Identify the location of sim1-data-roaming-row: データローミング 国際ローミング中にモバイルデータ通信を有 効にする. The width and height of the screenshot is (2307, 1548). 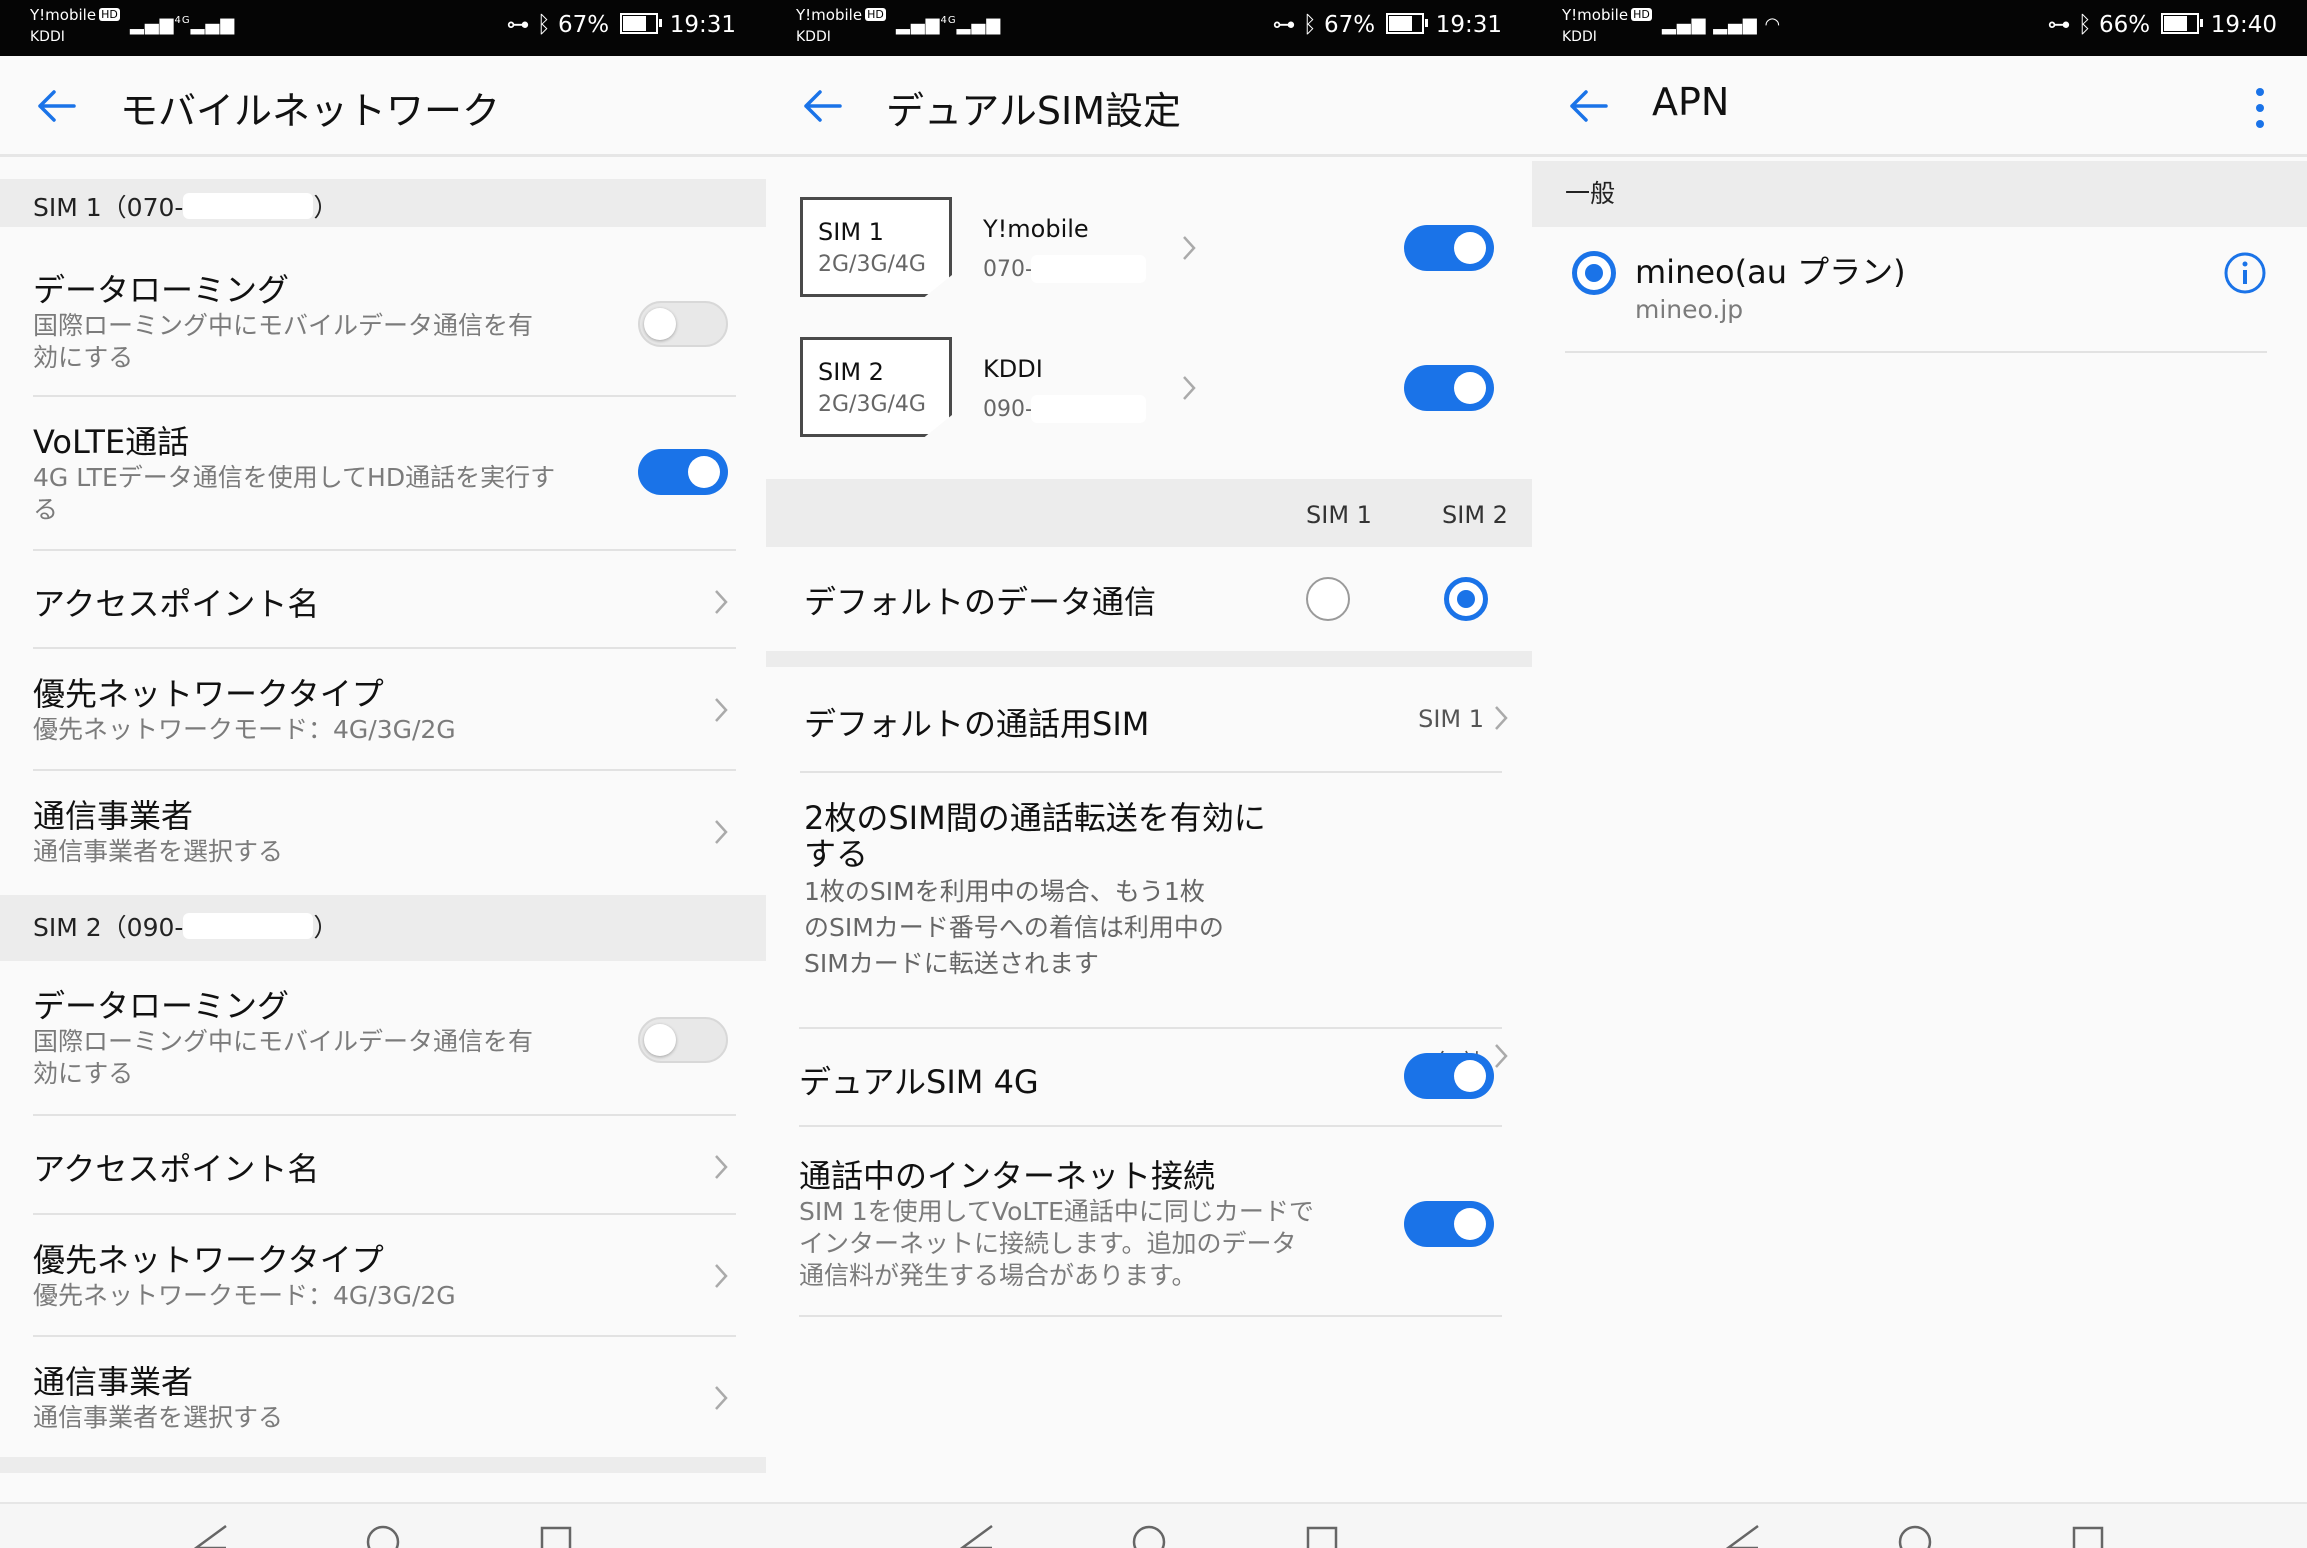
(383, 304).